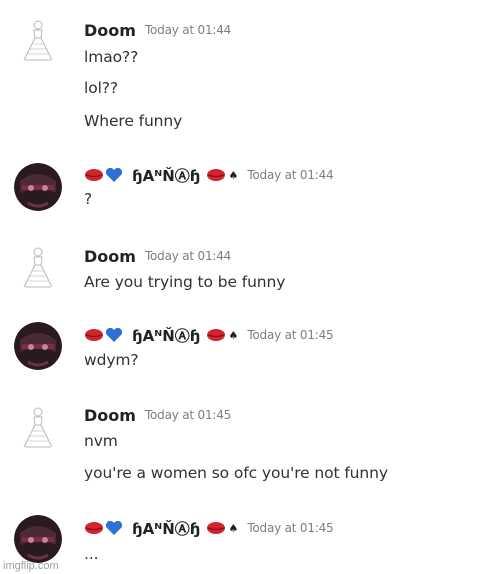 Image resolution: width=500 pixels, height=574 pixels. Describe the element at coordinates (101, 441) in the screenshot. I see `message-text: nvm` at that location.